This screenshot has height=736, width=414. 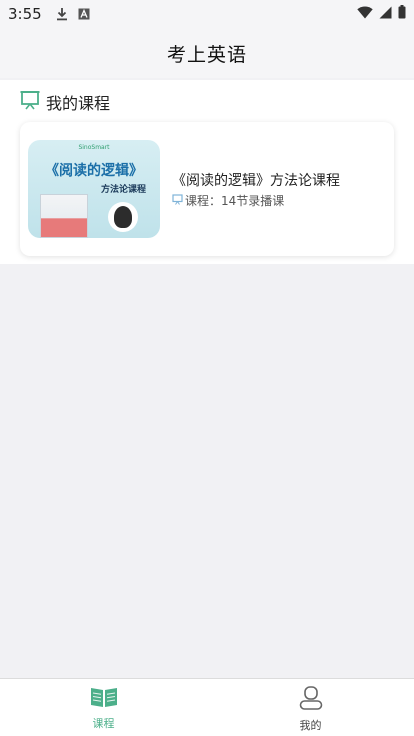 I want to click on course-lesson-count: 课程：14节录播课, so click(x=235, y=201).